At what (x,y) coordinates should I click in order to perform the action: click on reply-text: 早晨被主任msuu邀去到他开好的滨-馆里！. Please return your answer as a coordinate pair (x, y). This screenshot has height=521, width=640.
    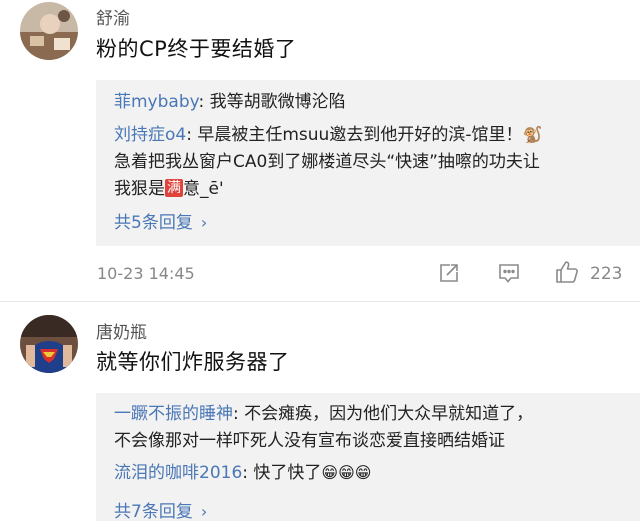
    Looking at the image, I should click on (360, 135).